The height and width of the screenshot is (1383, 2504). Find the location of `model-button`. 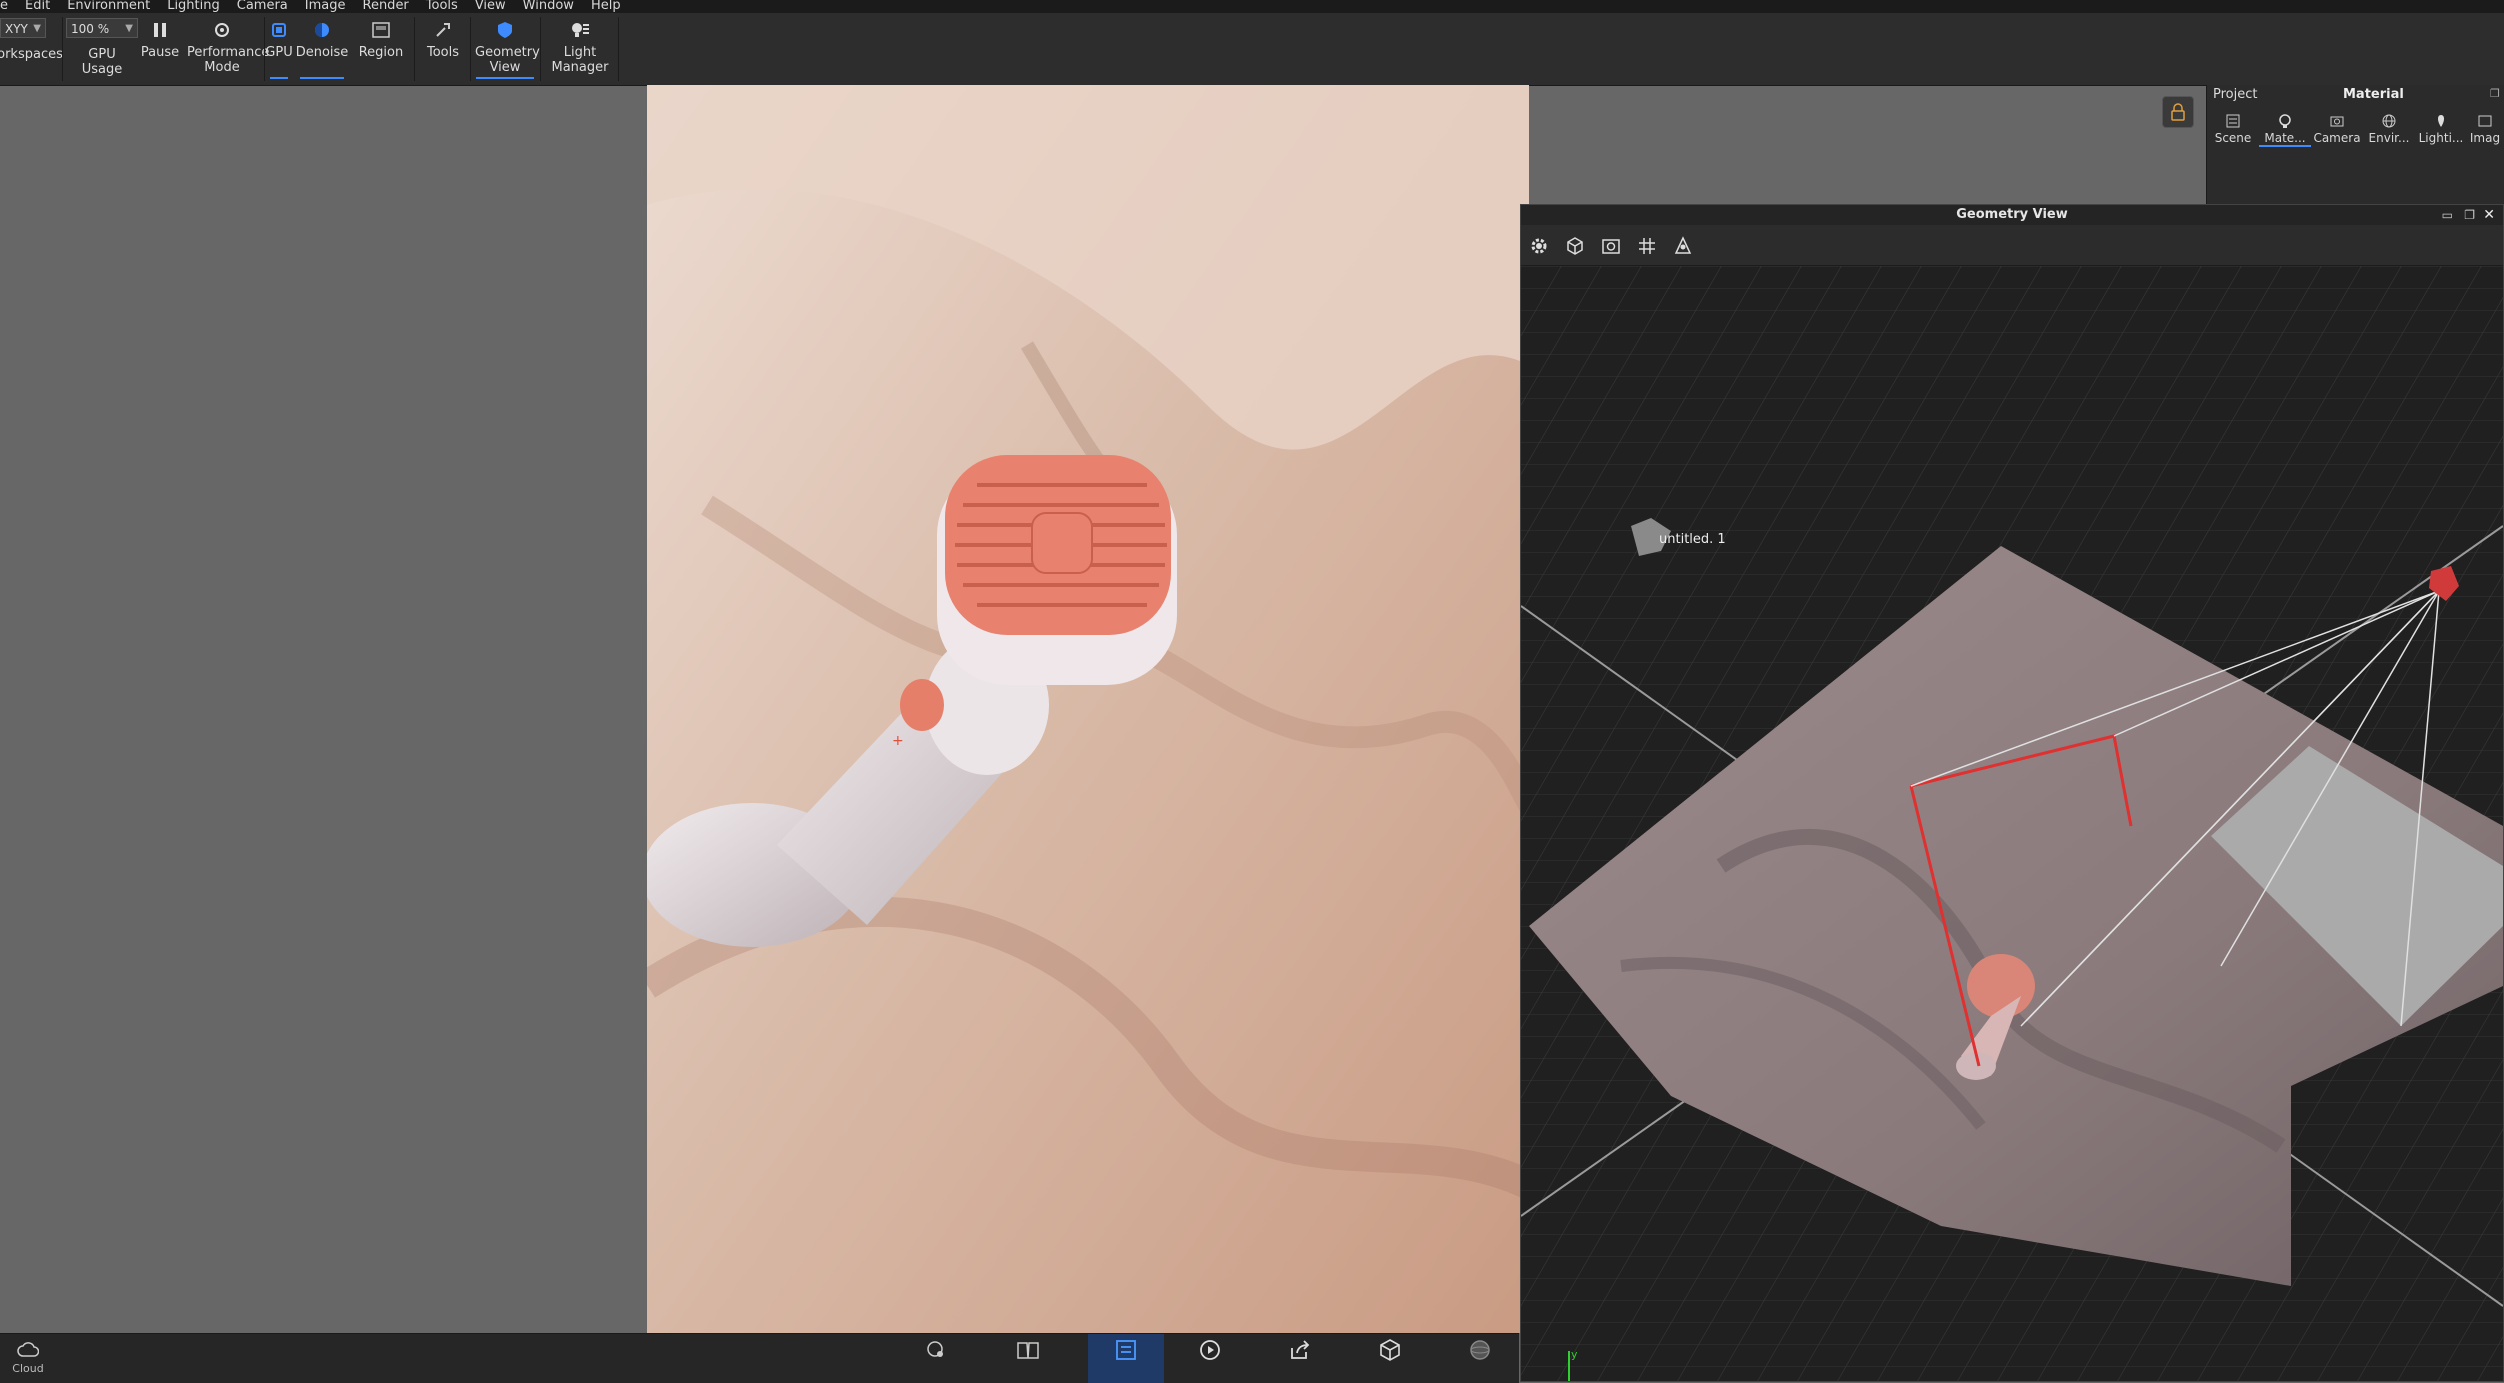

model-button is located at coordinates (1390, 1358).